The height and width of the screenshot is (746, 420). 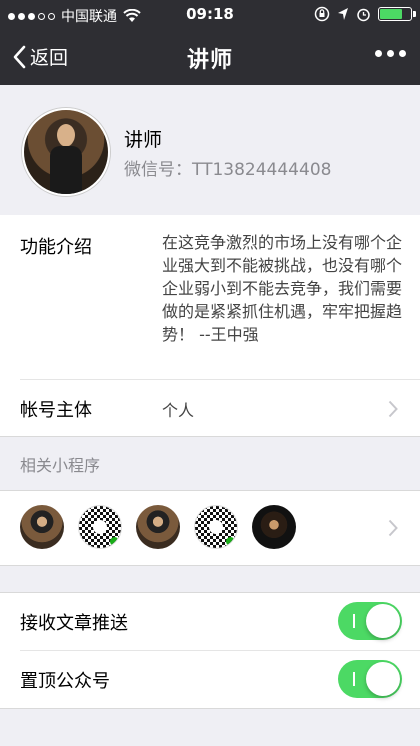 What do you see at coordinates (397, 14) in the screenshot?
I see `battery-icon` at bounding box center [397, 14].